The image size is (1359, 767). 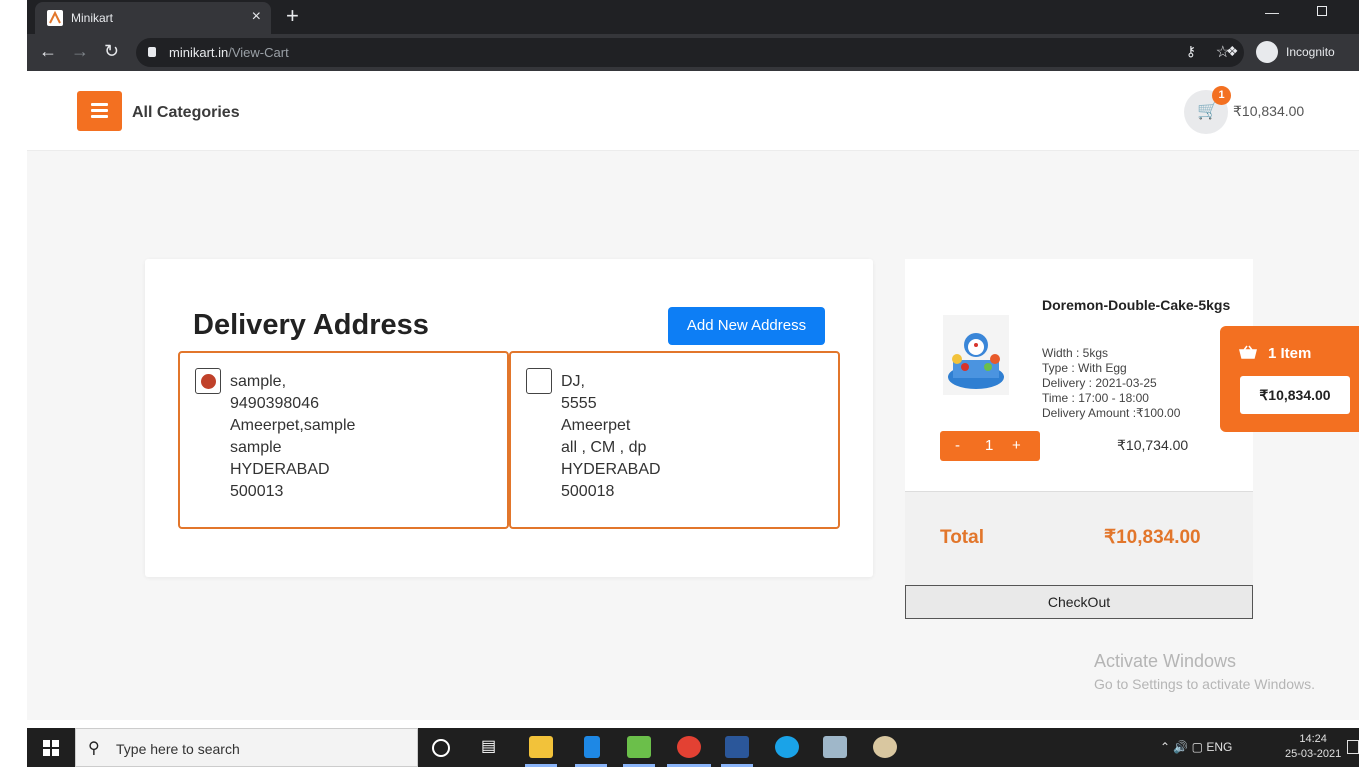 I want to click on item-price: ₹10,734.00, so click(x=1153, y=445).